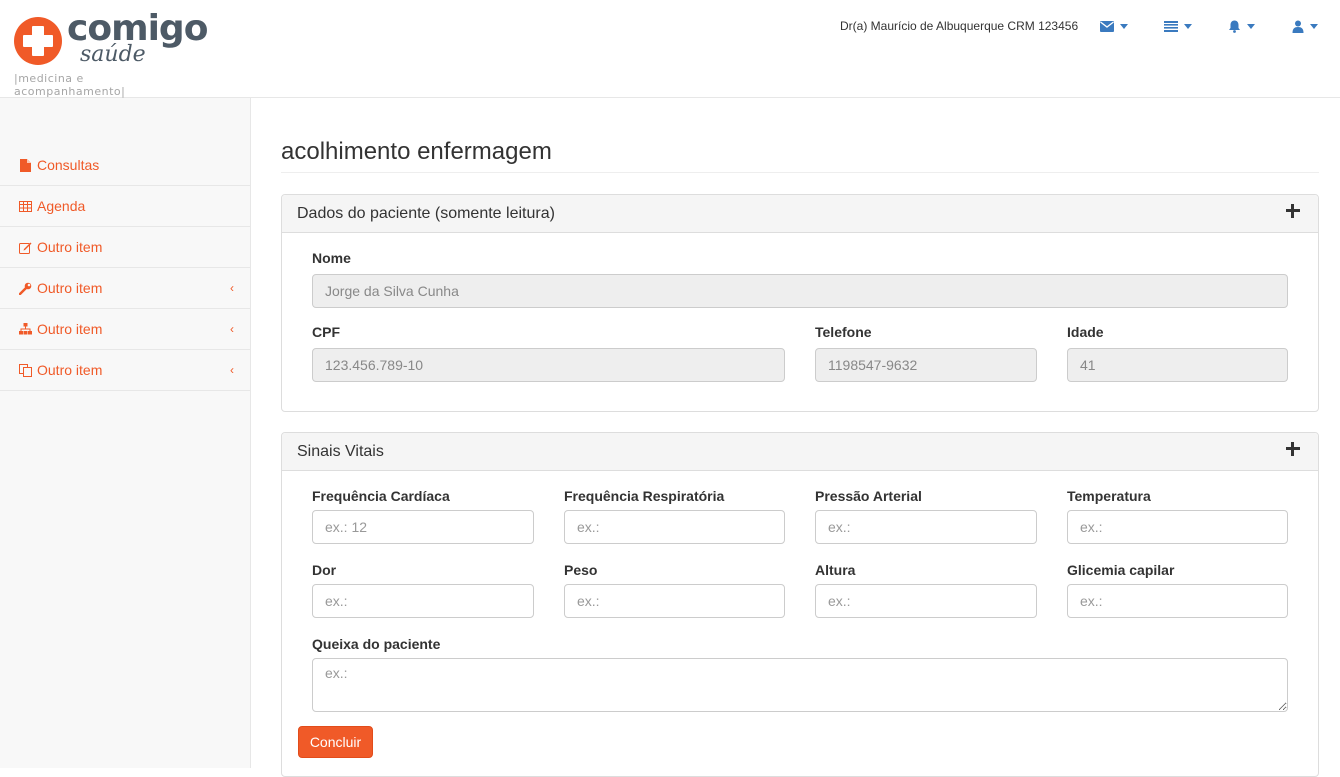 The image size is (1340, 777). I want to click on dor-label: Dor, so click(324, 570).